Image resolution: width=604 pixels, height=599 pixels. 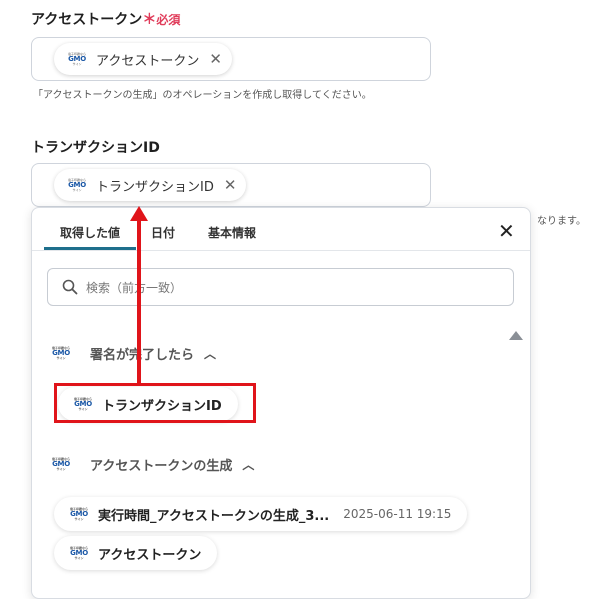 What do you see at coordinates (155, 403) in the screenshot?
I see `annotation-highlight-box` at bounding box center [155, 403].